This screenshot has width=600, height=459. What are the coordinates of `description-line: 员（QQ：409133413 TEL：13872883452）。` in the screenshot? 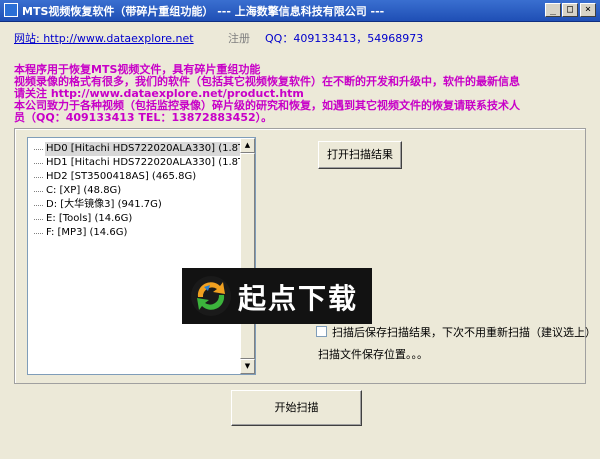 It's located at (143, 117).